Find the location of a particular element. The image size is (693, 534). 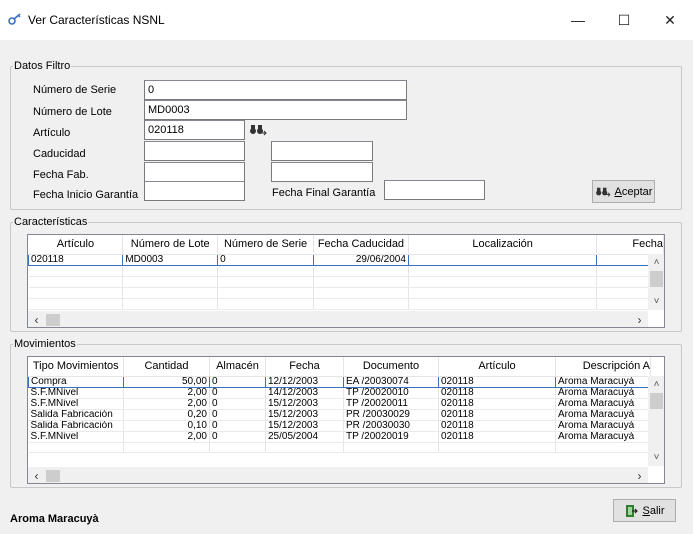

numero-serie-input: 0 is located at coordinates (275, 90).